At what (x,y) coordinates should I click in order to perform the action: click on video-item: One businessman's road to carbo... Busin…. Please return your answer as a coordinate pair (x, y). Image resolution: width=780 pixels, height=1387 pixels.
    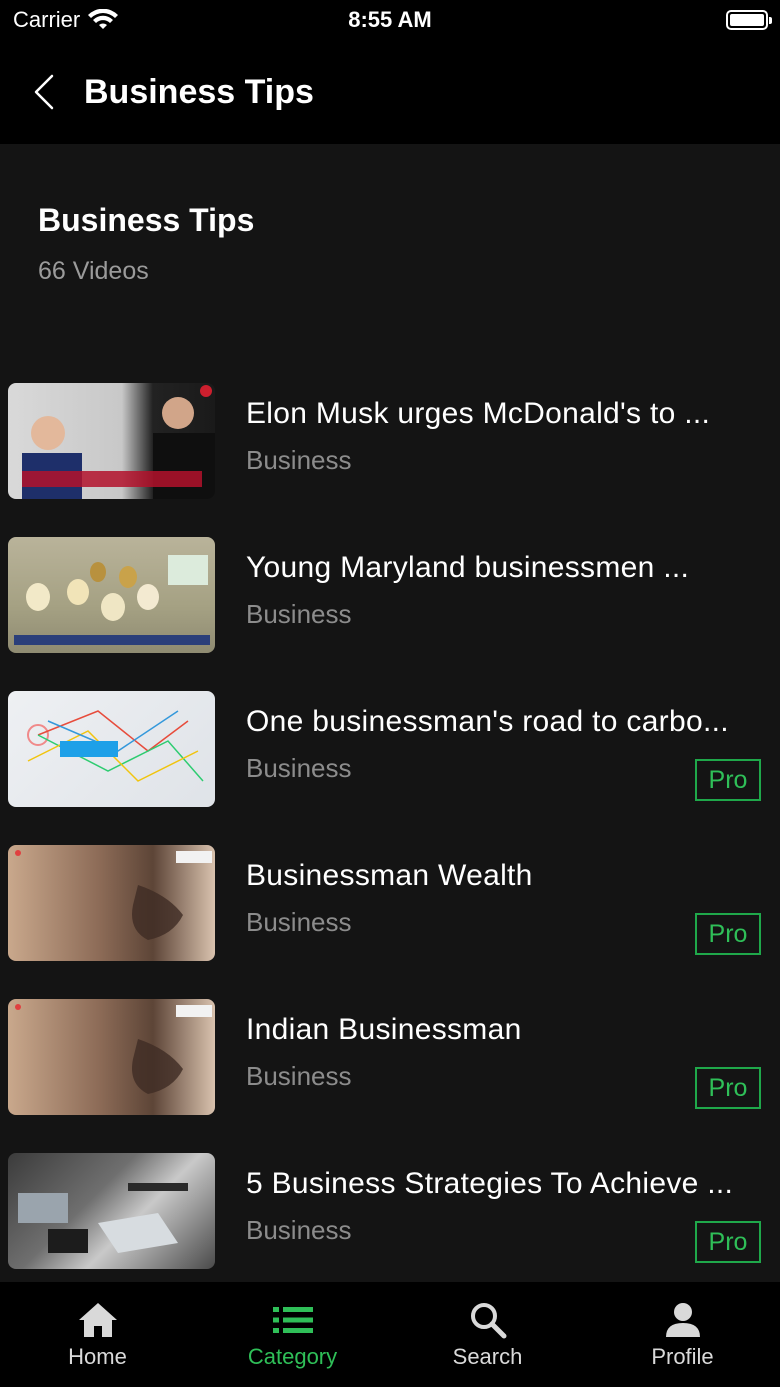
    Looking at the image, I should click on (390, 730).